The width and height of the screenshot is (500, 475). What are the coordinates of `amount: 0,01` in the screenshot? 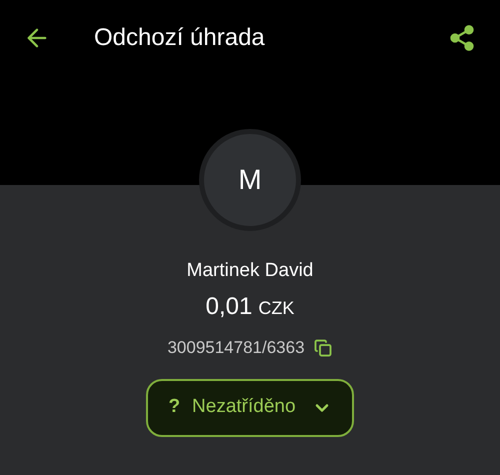 It's located at (229, 307).